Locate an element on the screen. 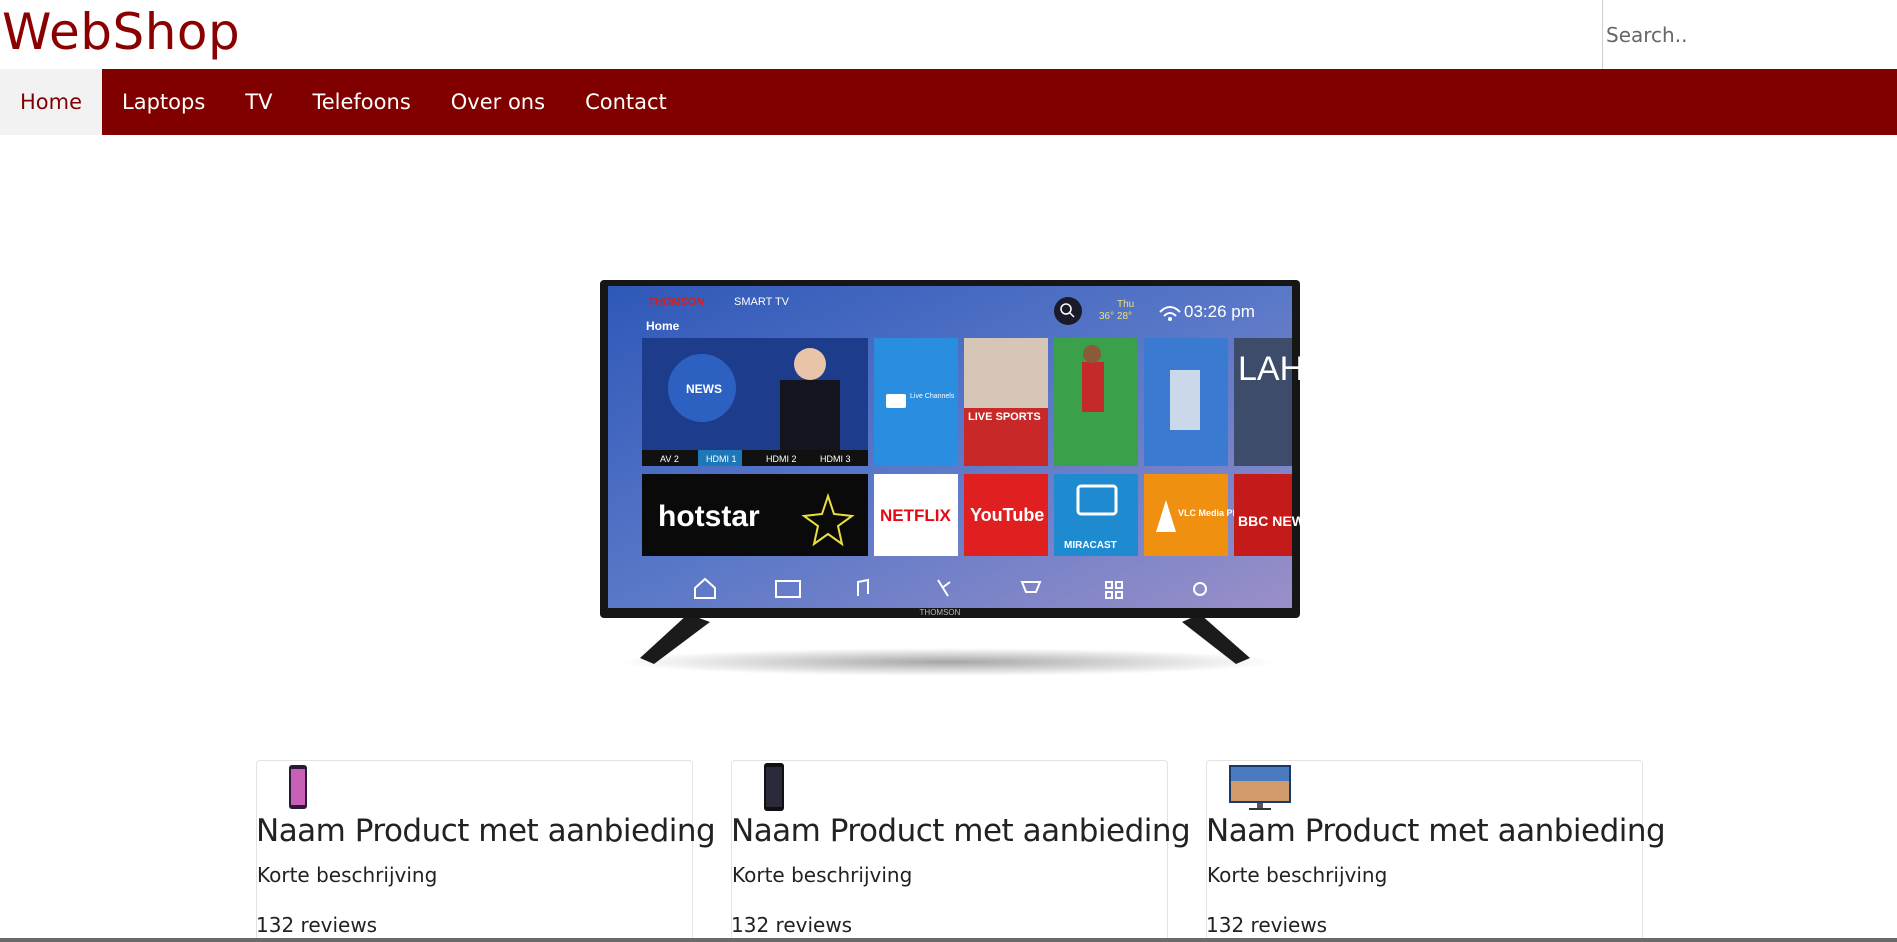  tv-tile-netflix-label: NETFLIX is located at coordinates (915, 515).